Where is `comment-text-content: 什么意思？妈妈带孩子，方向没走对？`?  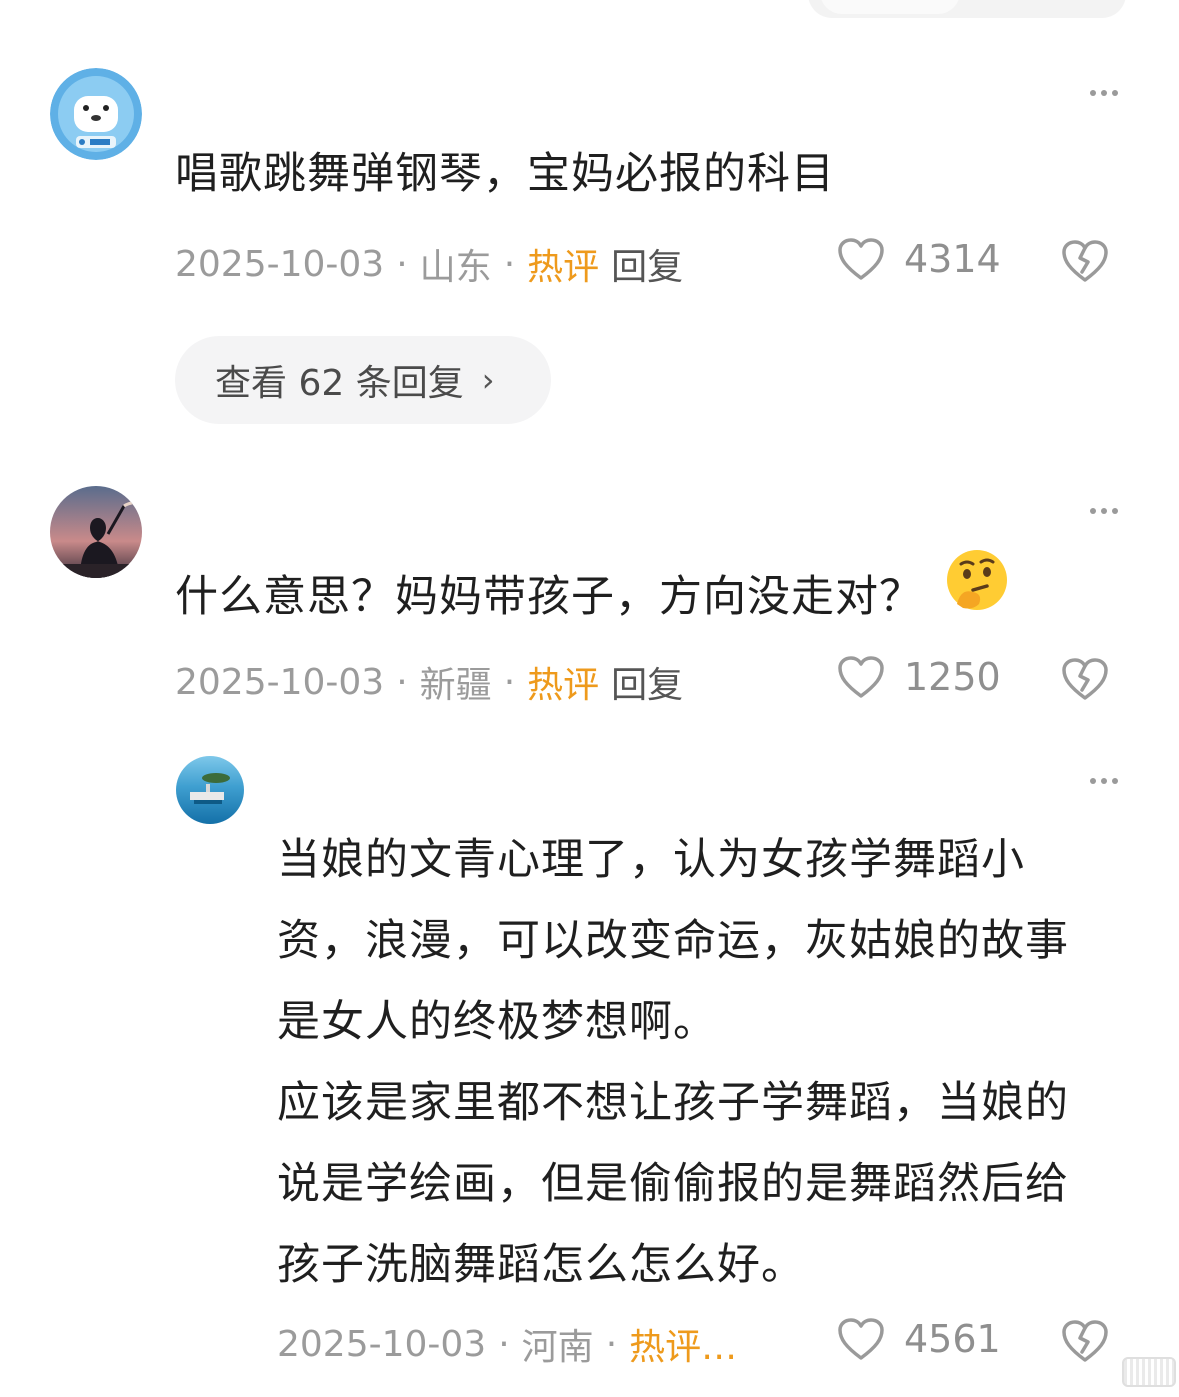
comment-text-content: 什么意思？妈妈带孩子，方向没走对？ is located at coordinates (549, 597).